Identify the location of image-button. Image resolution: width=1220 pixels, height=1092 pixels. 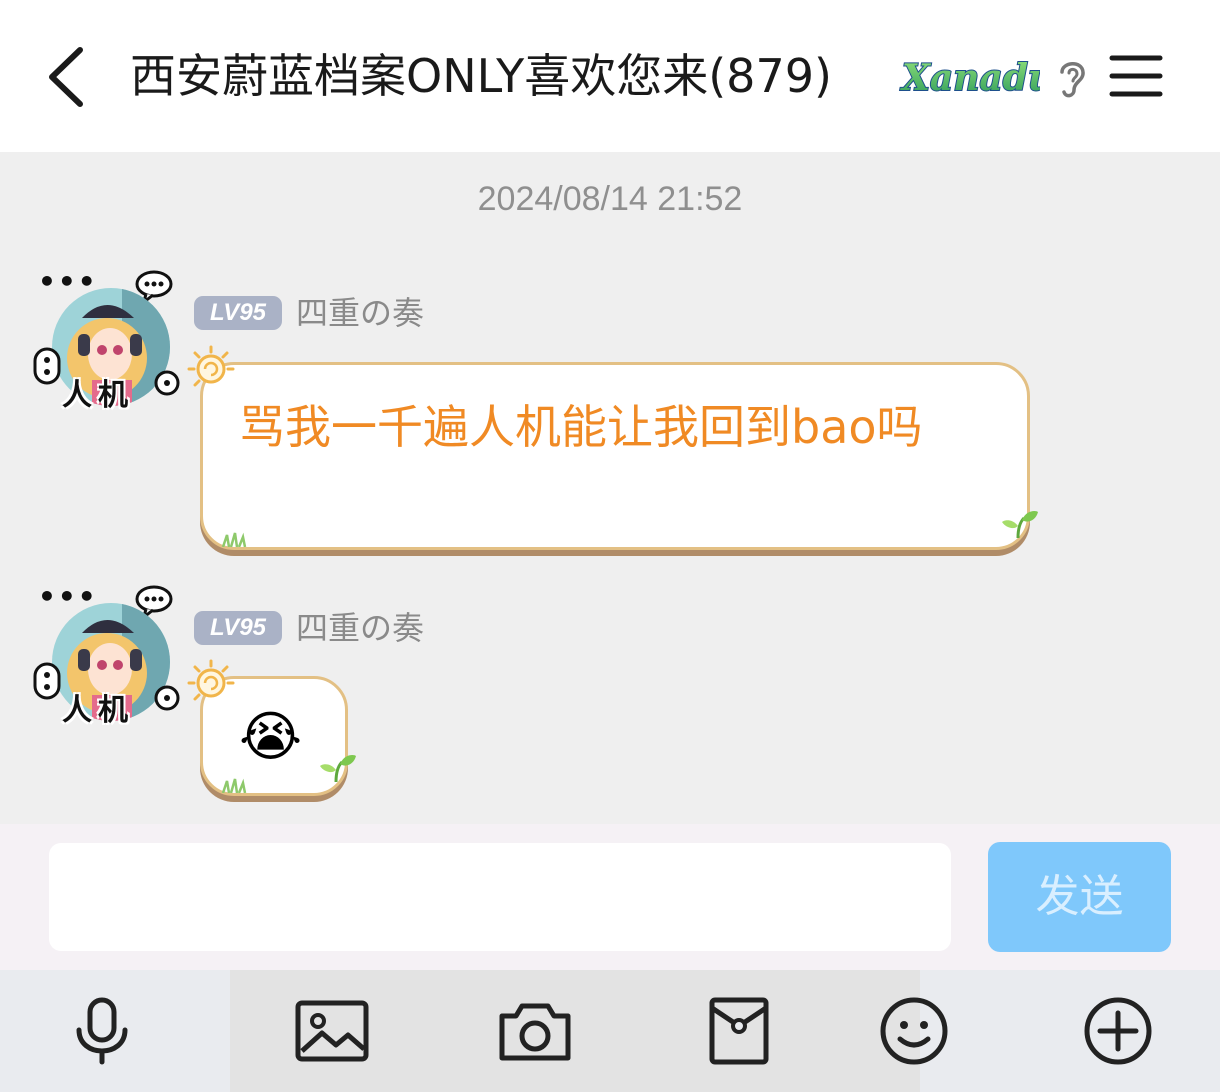
(331, 1031).